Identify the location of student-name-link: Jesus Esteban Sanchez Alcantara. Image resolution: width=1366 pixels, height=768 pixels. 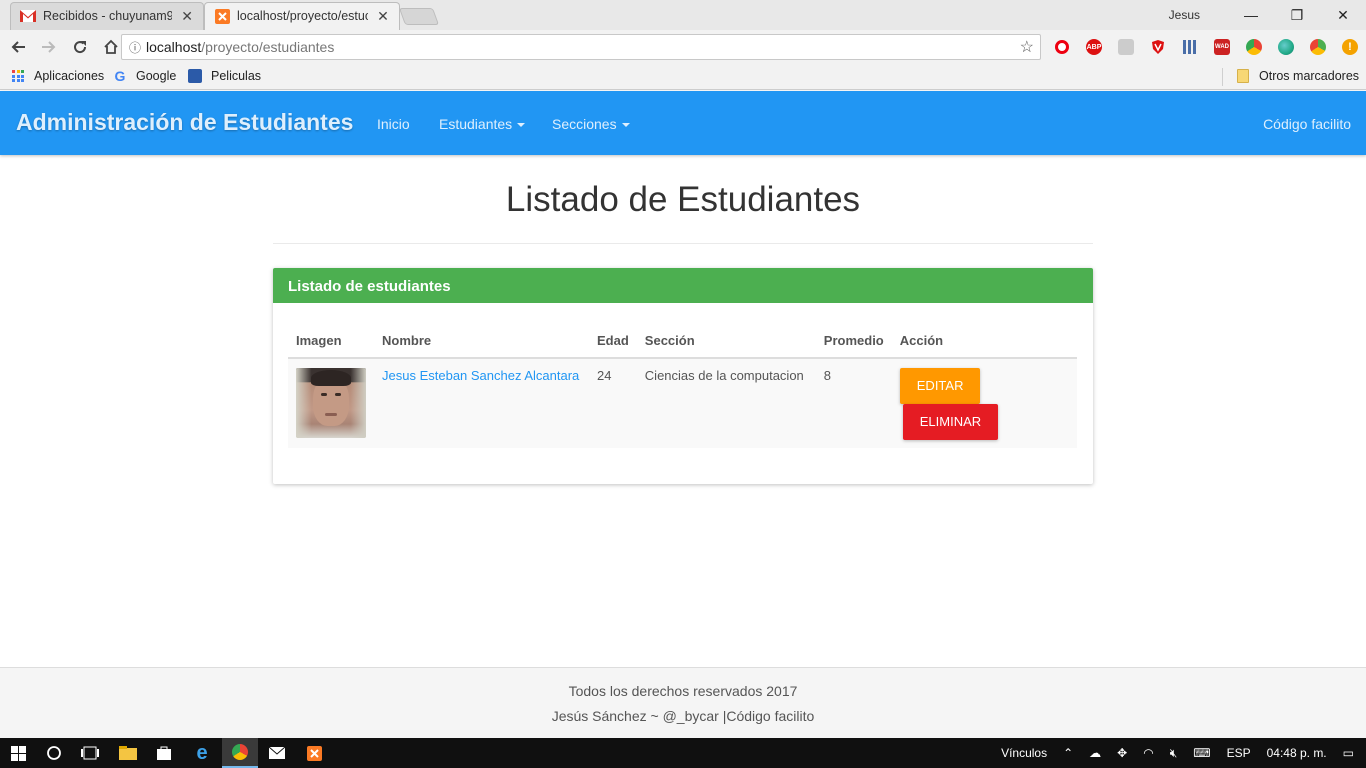
(481, 403).